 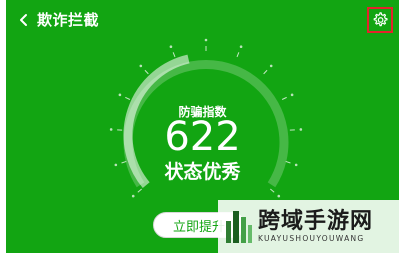 I want to click on watermark-name: 跨域手游网, so click(x=316, y=221).